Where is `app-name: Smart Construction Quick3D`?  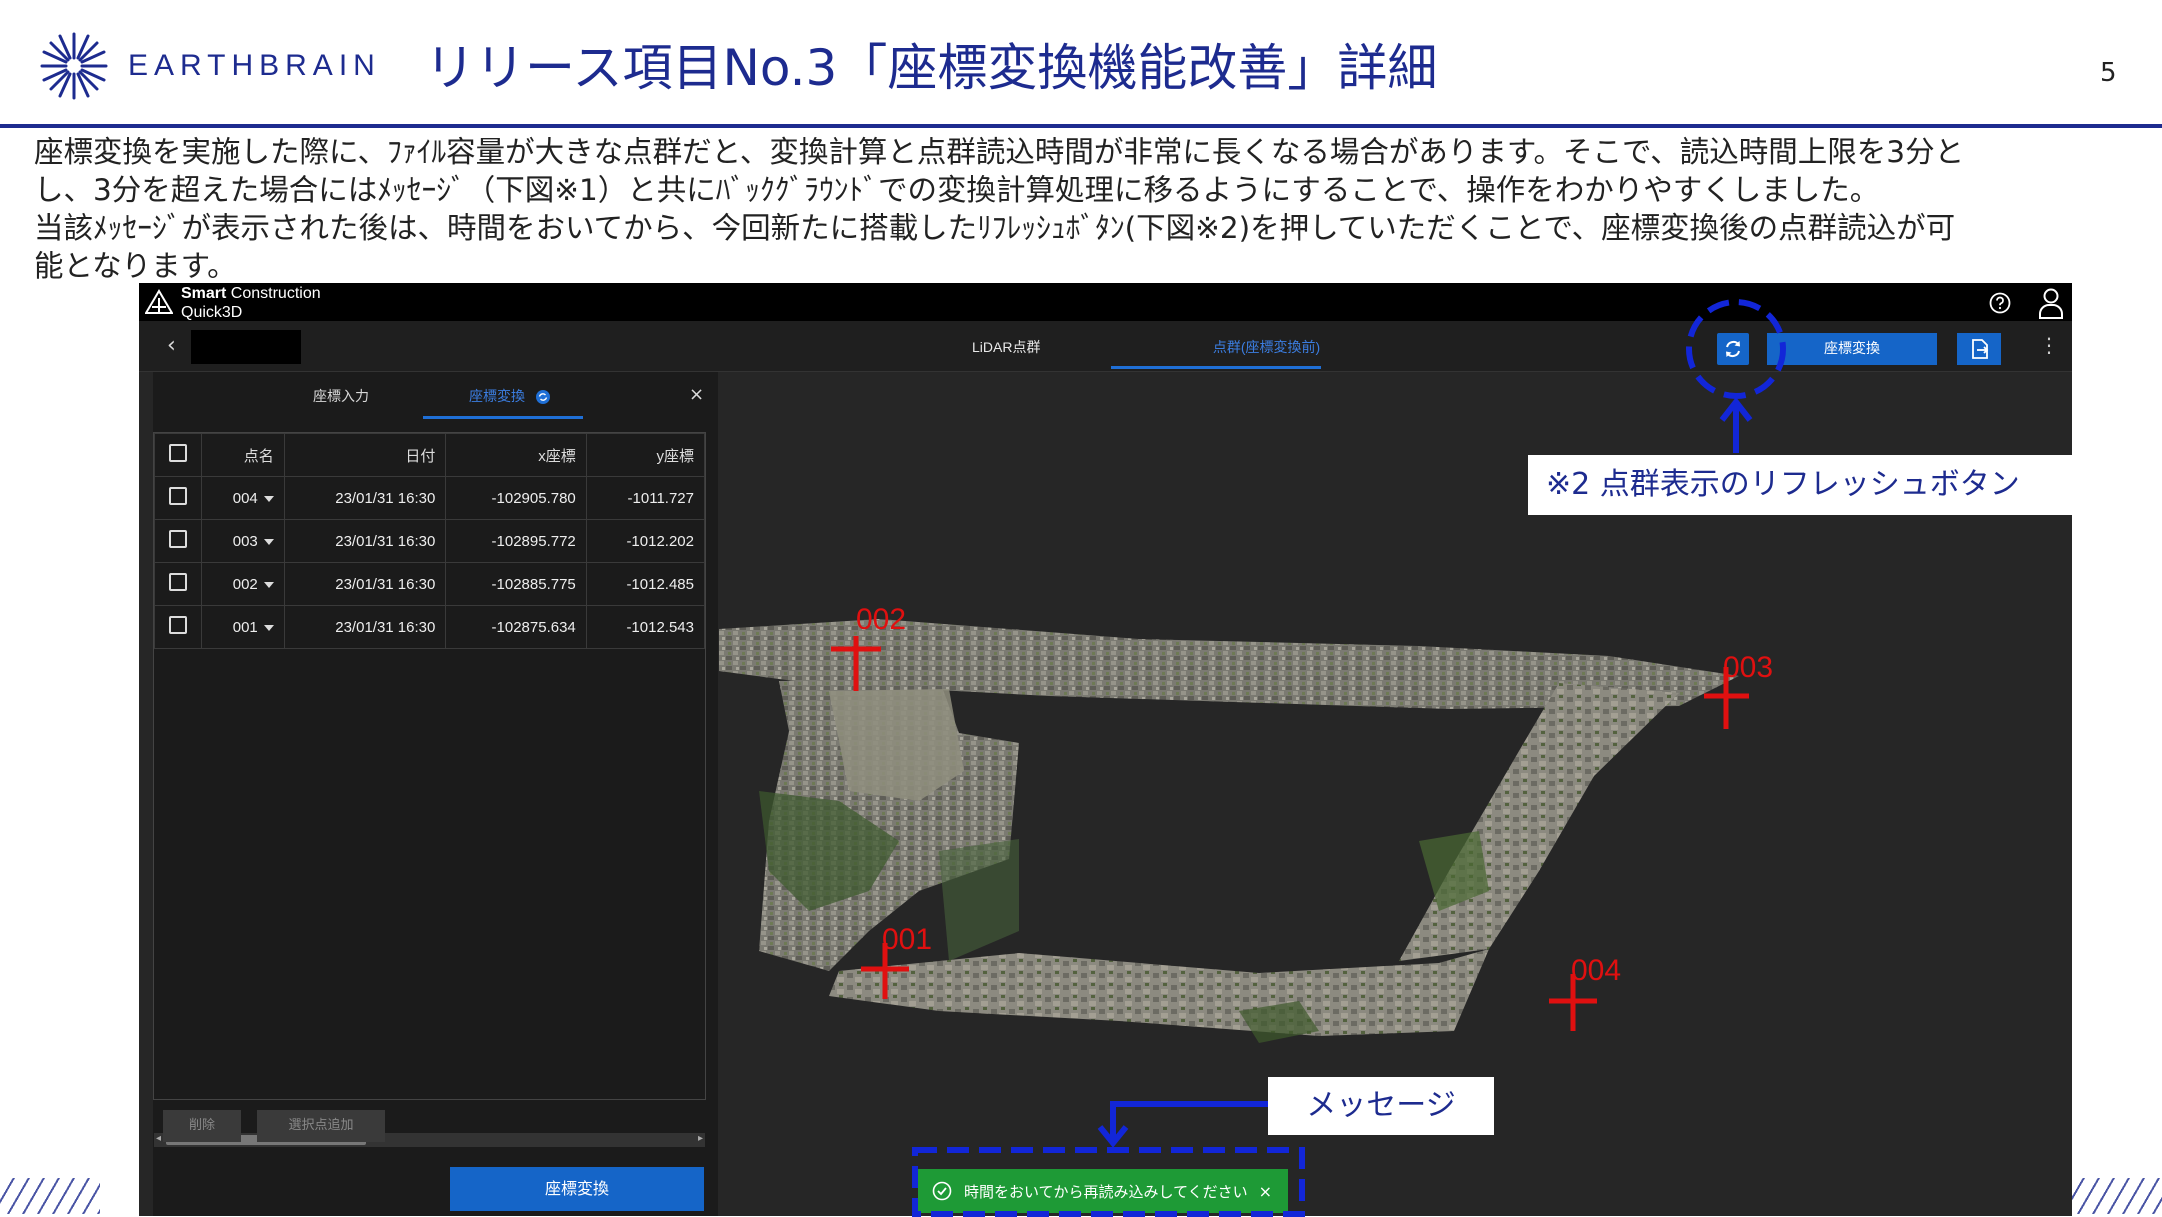 app-name: Smart Construction Quick3D is located at coordinates (251, 303).